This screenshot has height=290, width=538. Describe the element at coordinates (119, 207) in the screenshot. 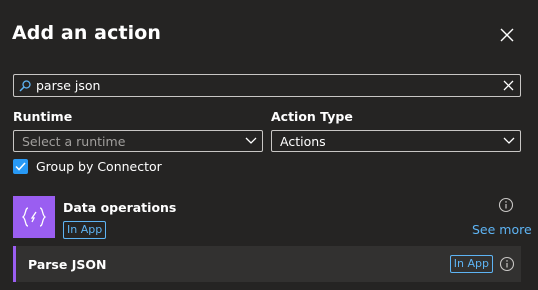

I see `connector-name: Data operations` at that location.